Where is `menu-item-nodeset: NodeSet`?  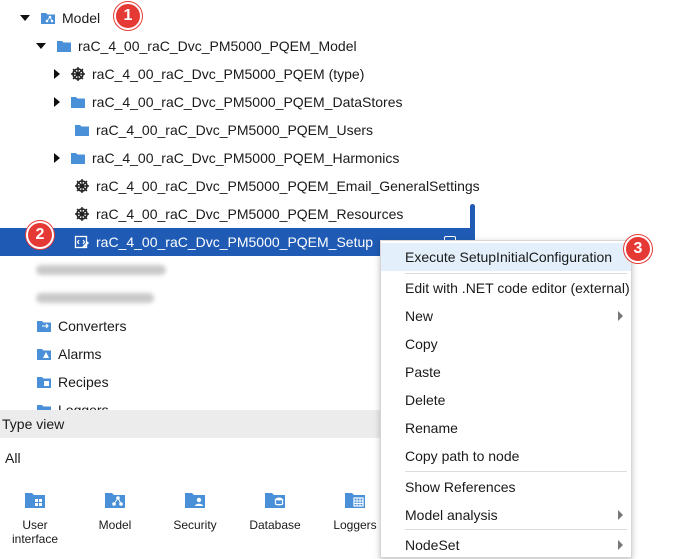 menu-item-nodeset: NodeSet is located at coordinates (506, 545).